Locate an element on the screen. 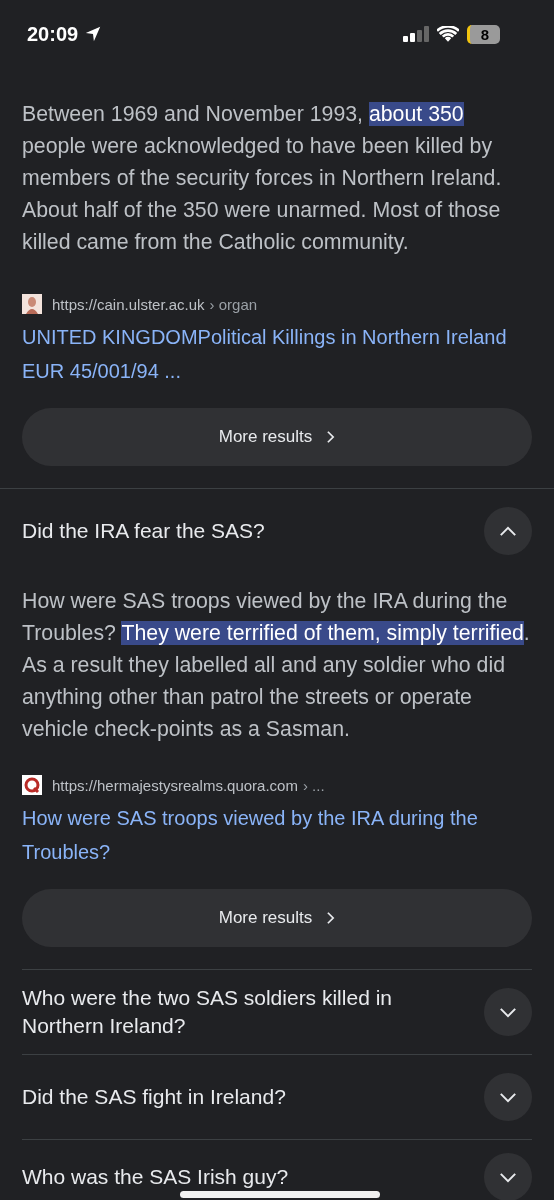 The height and width of the screenshot is (1200, 554). source-path: › organ is located at coordinates (233, 304).